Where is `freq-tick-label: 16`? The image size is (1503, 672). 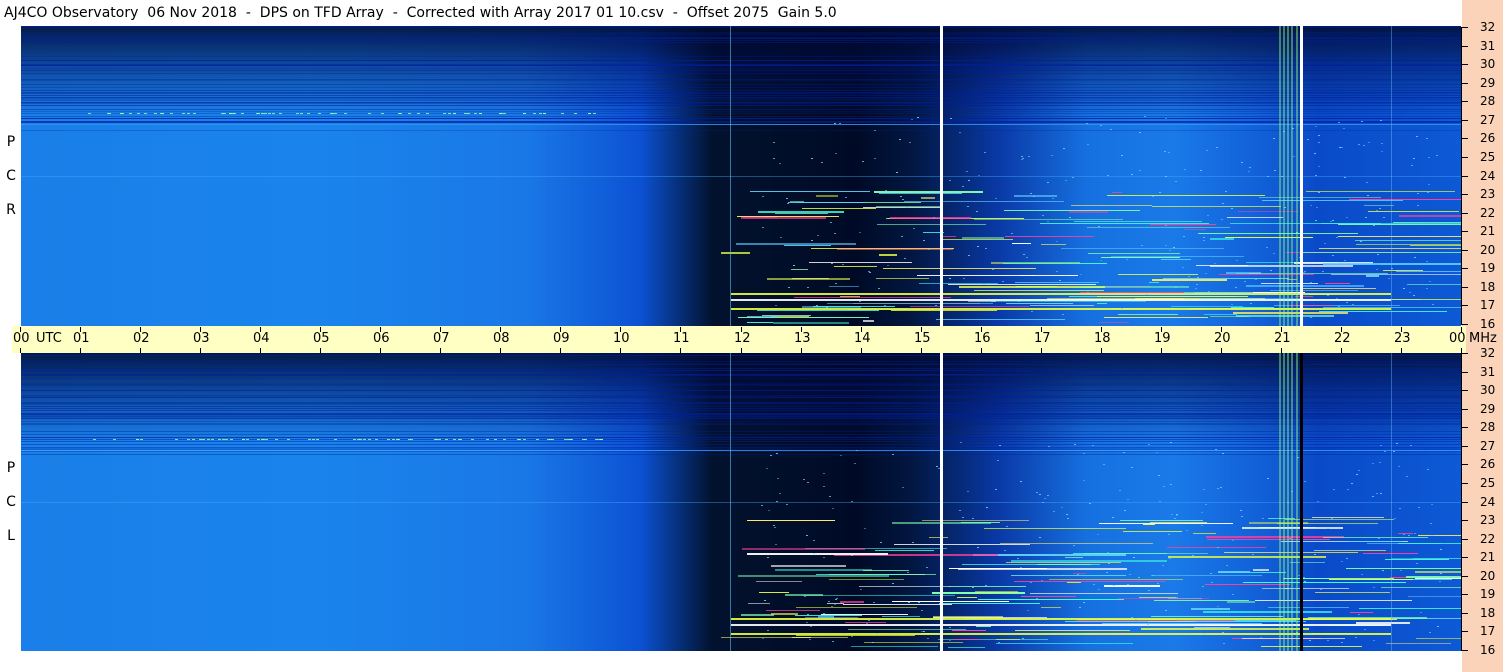
freq-tick-label: 16 is located at coordinates (1488, 324).